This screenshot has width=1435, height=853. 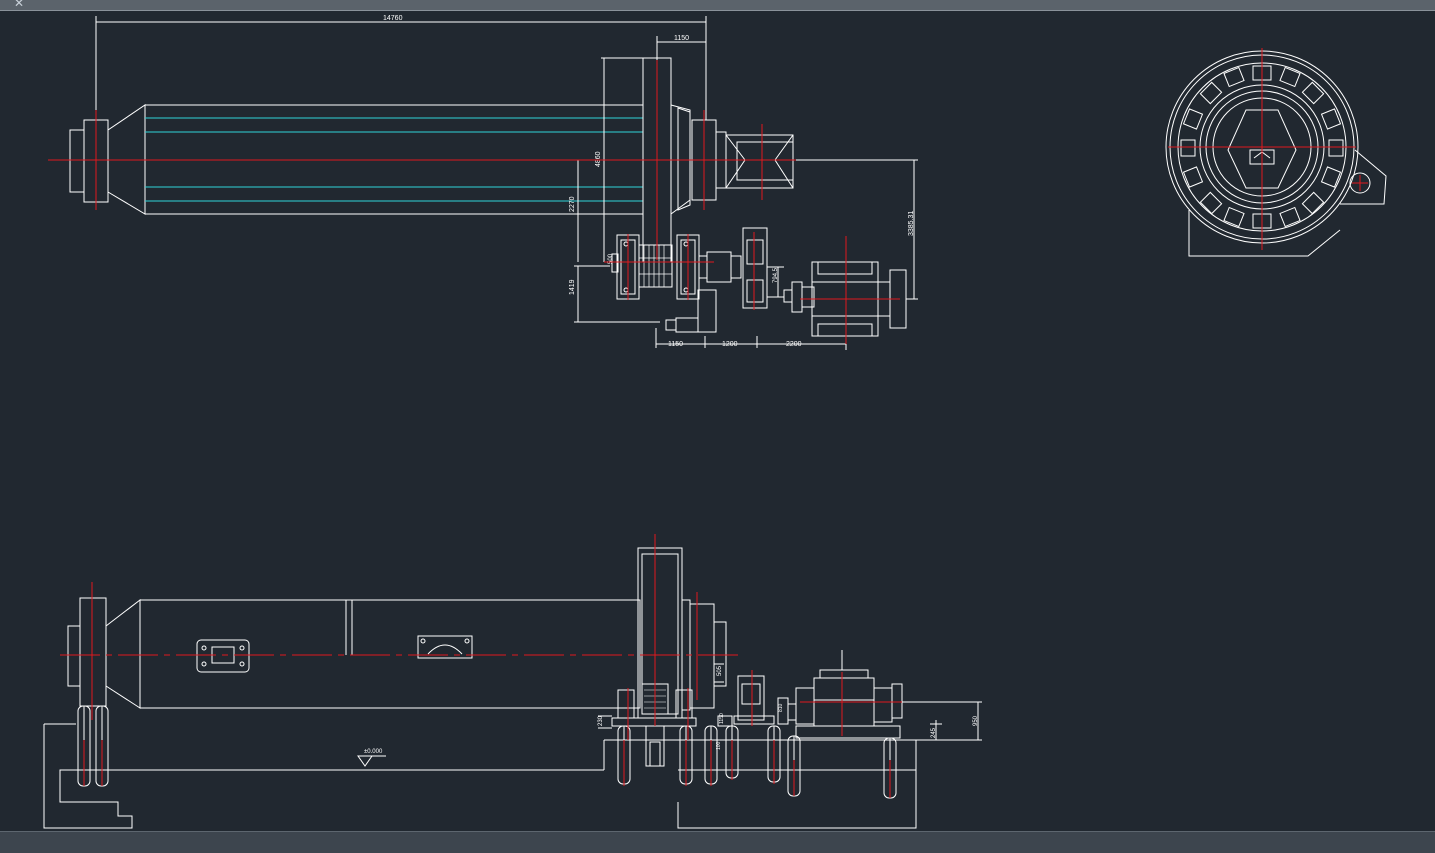 What do you see at coordinates (598, 159) in the screenshot?
I see `dim-height-1-text: 4860` at bounding box center [598, 159].